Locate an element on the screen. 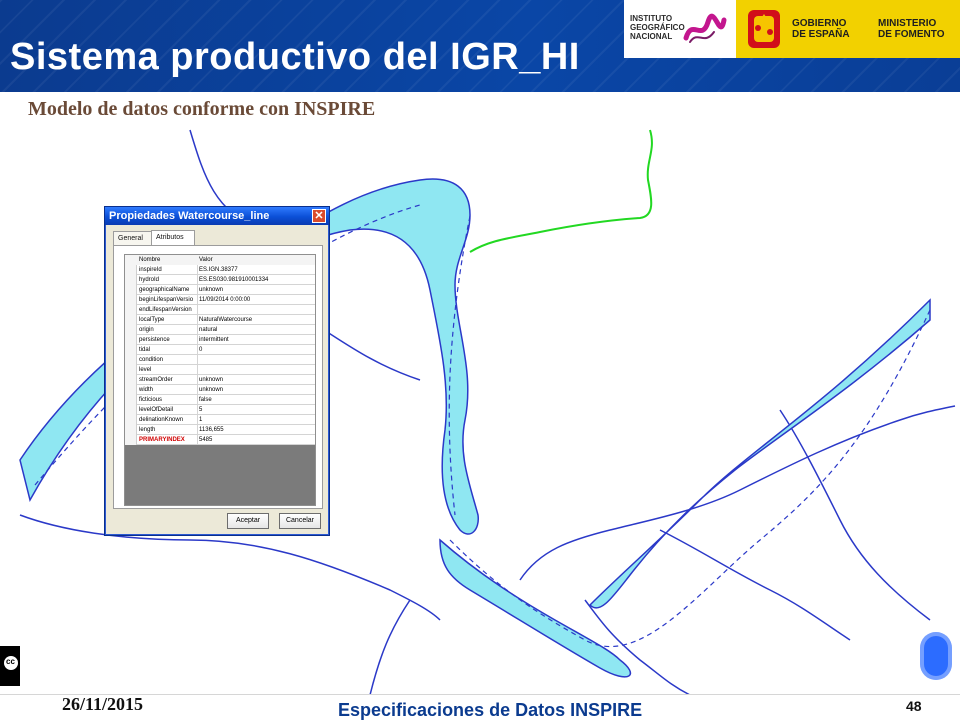 The height and width of the screenshot is (721, 960). ign-logo-text: INSTITUTO GEOGRÁFICO NACIONAL is located at coordinates (657, 27).